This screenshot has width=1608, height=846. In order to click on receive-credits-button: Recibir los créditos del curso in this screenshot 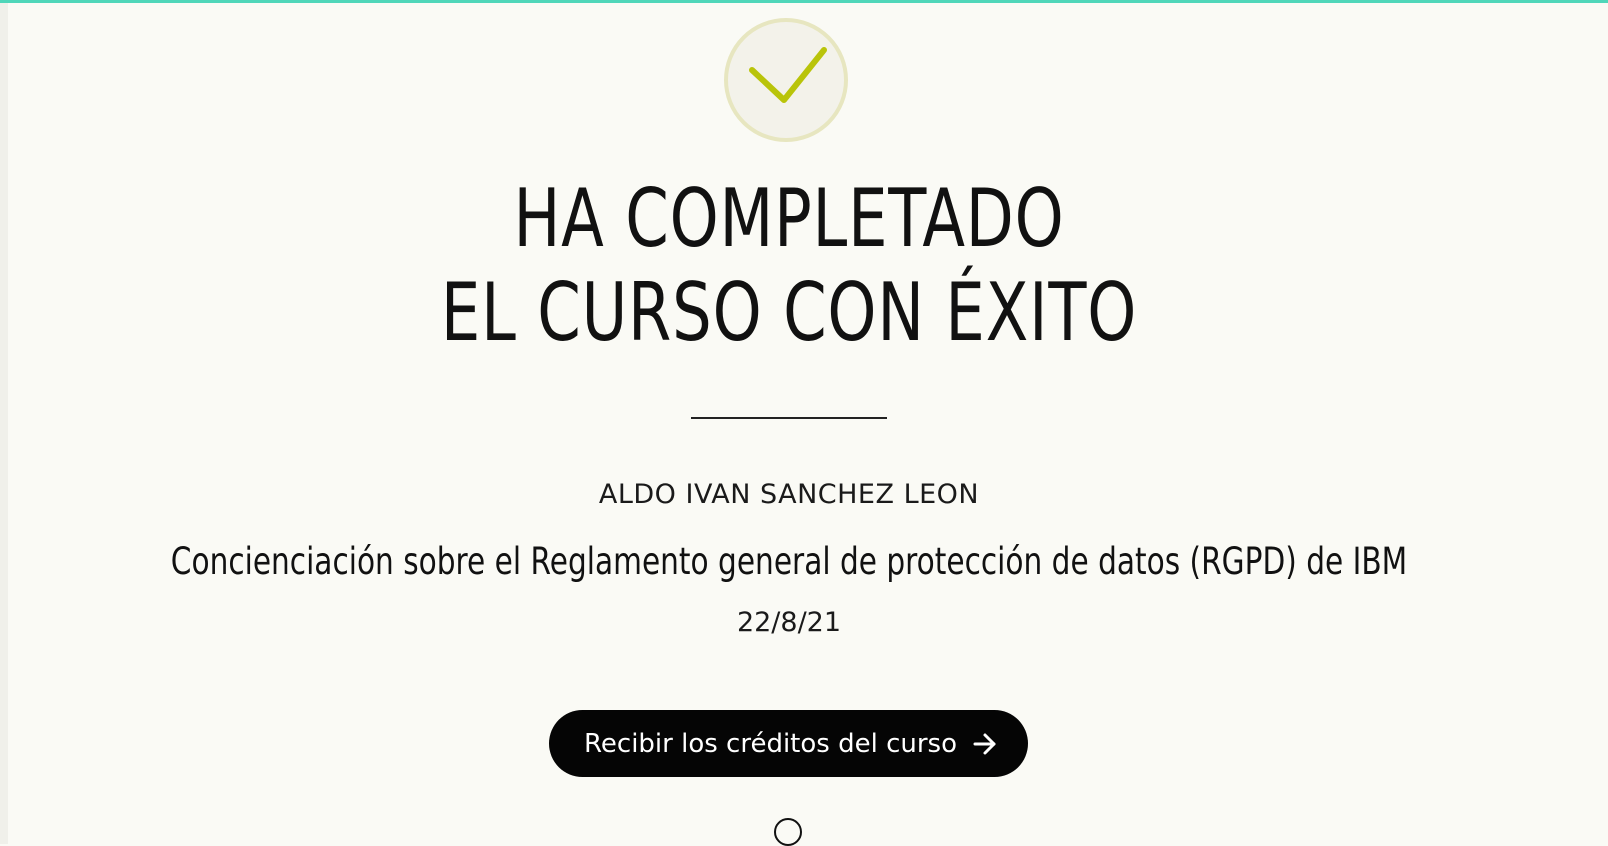, I will do `click(788, 743)`.